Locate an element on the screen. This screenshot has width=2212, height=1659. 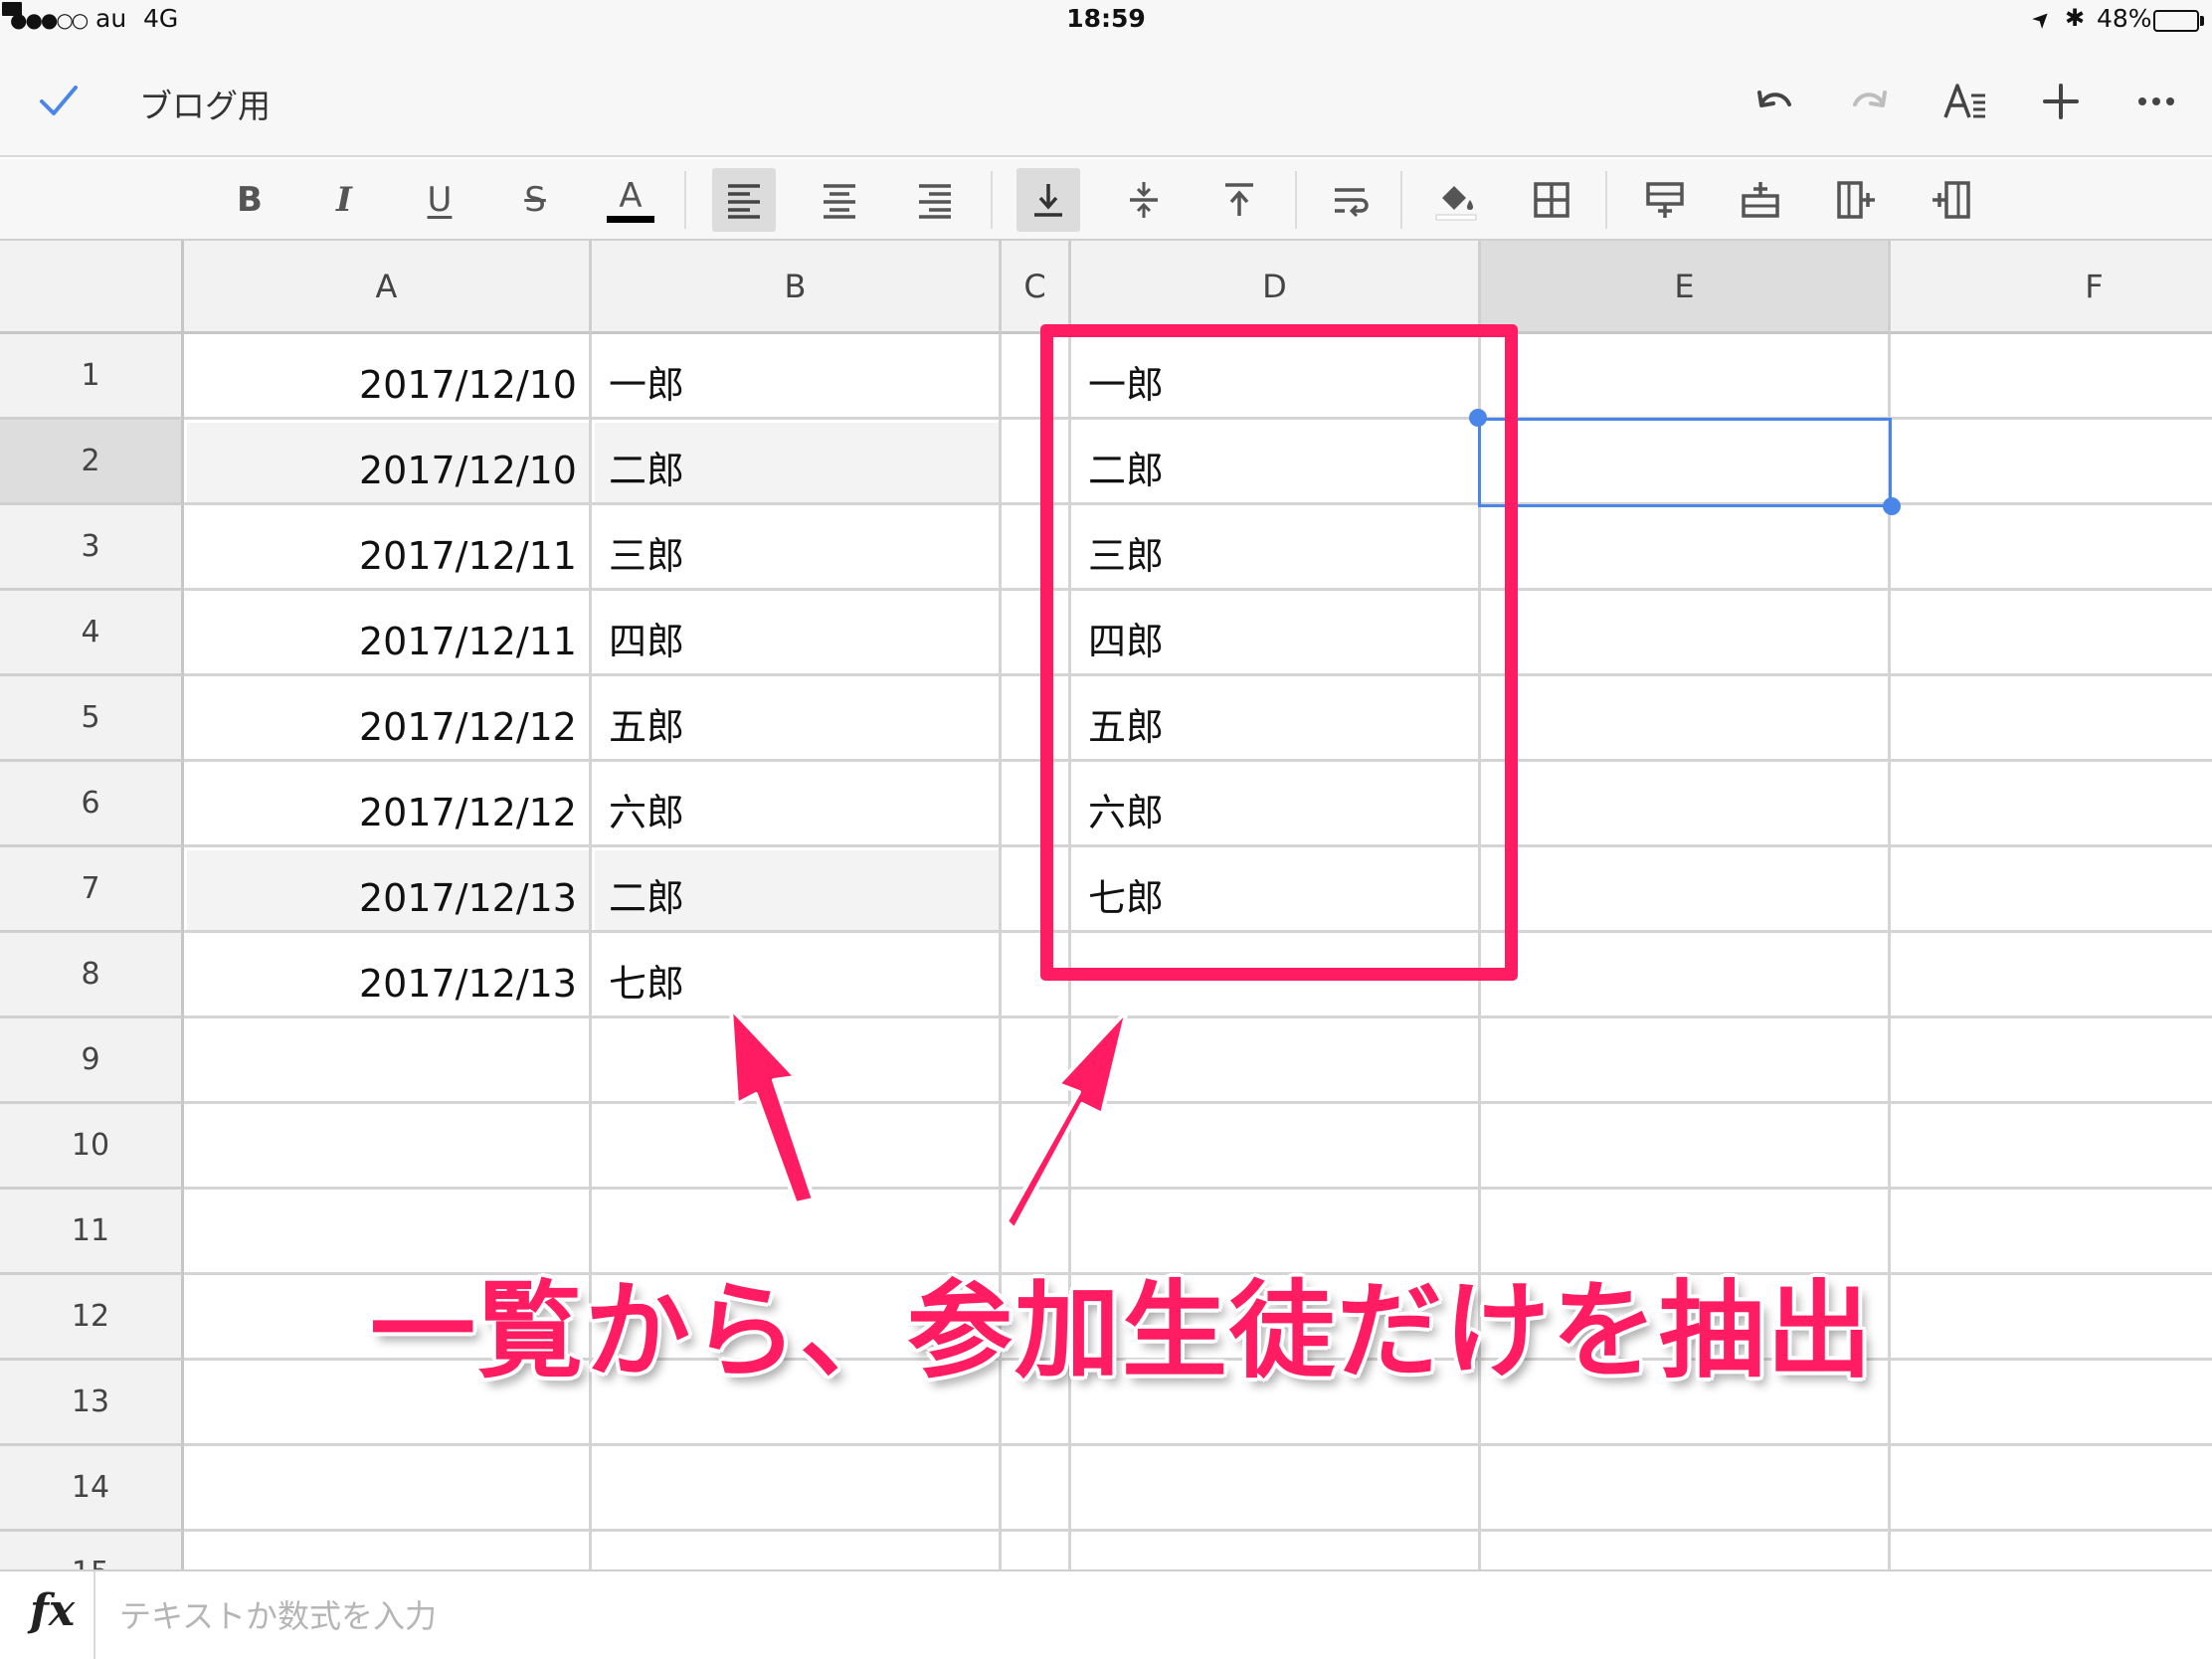
italic-button: I is located at coordinates (344, 200).